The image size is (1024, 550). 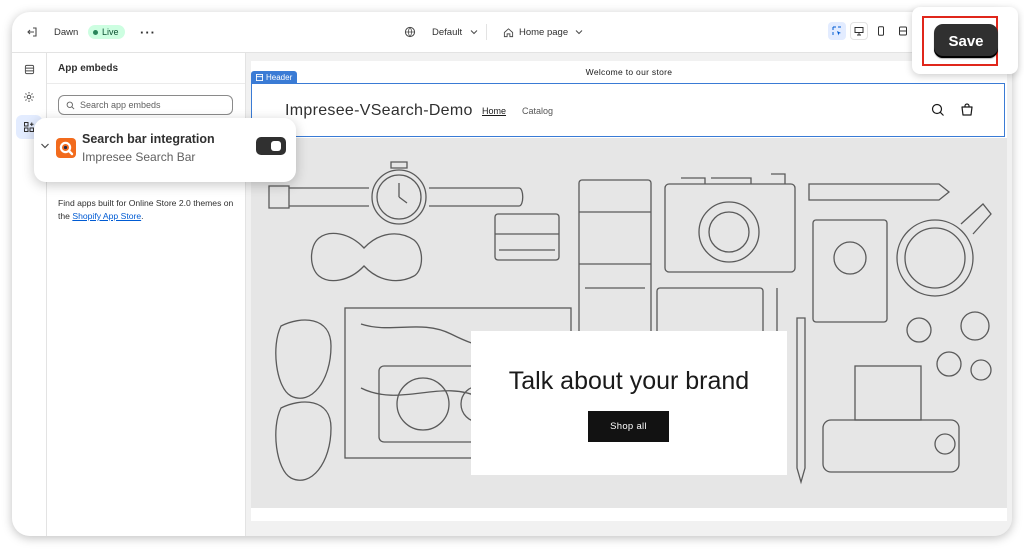 I want to click on settings-icon, so click(x=29, y=97).